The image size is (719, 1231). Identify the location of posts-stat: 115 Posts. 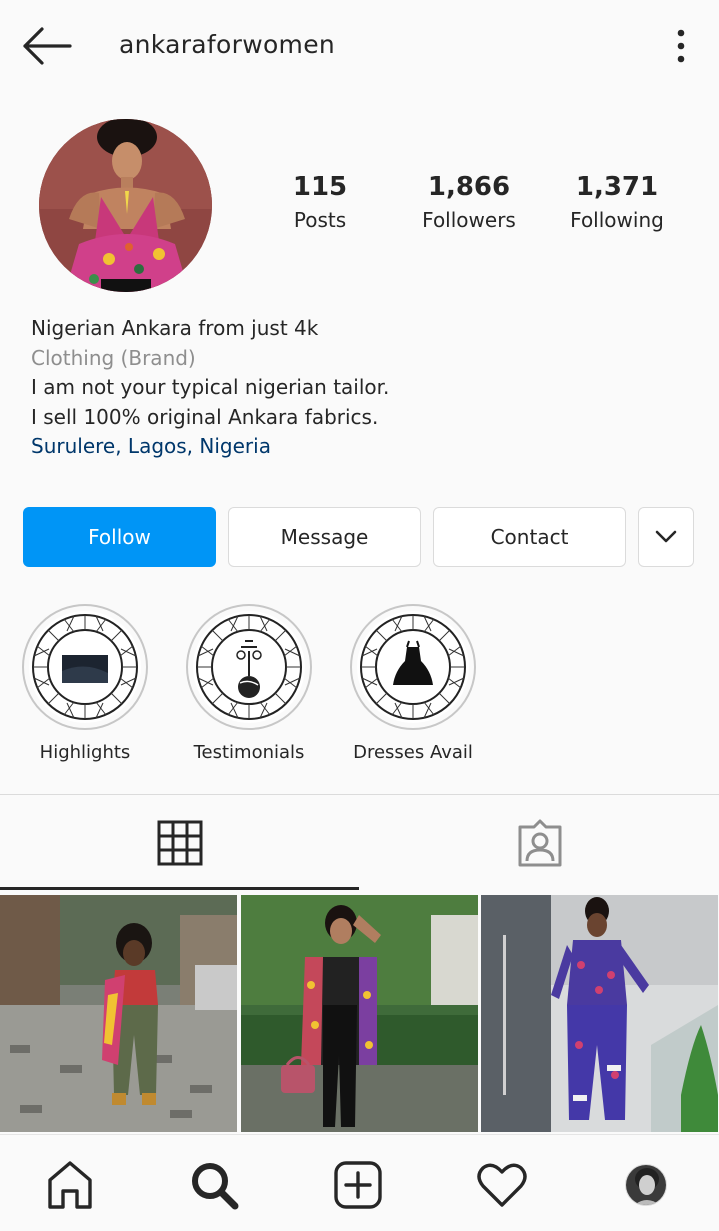
(320, 202).